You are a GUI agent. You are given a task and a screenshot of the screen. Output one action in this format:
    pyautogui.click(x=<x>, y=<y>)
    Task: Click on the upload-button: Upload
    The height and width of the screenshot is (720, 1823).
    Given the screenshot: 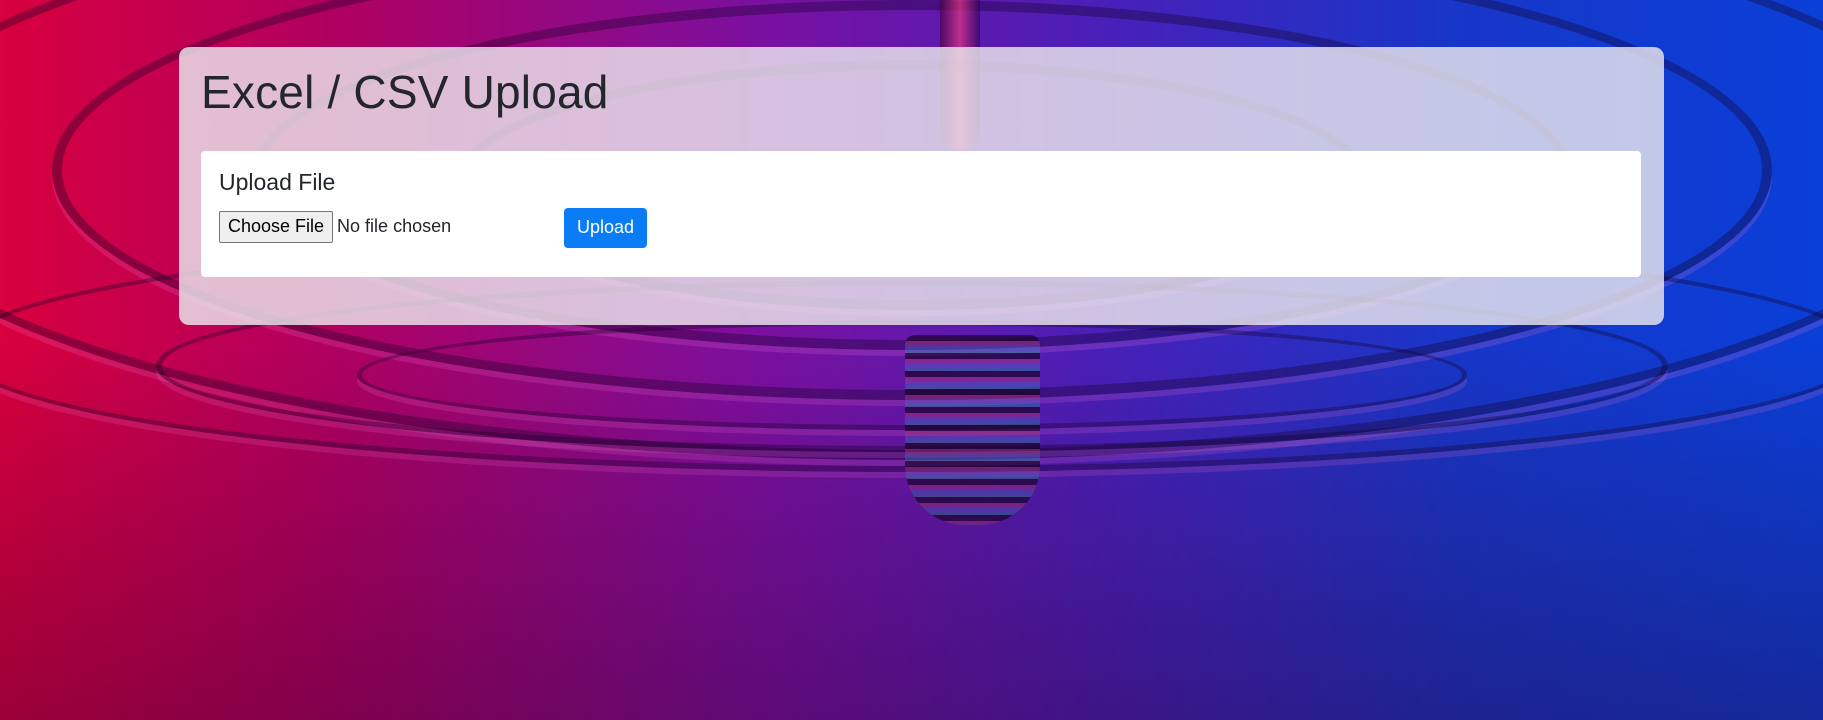 What is the action you would take?
    pyautogui.click(x=606, y=228)
    